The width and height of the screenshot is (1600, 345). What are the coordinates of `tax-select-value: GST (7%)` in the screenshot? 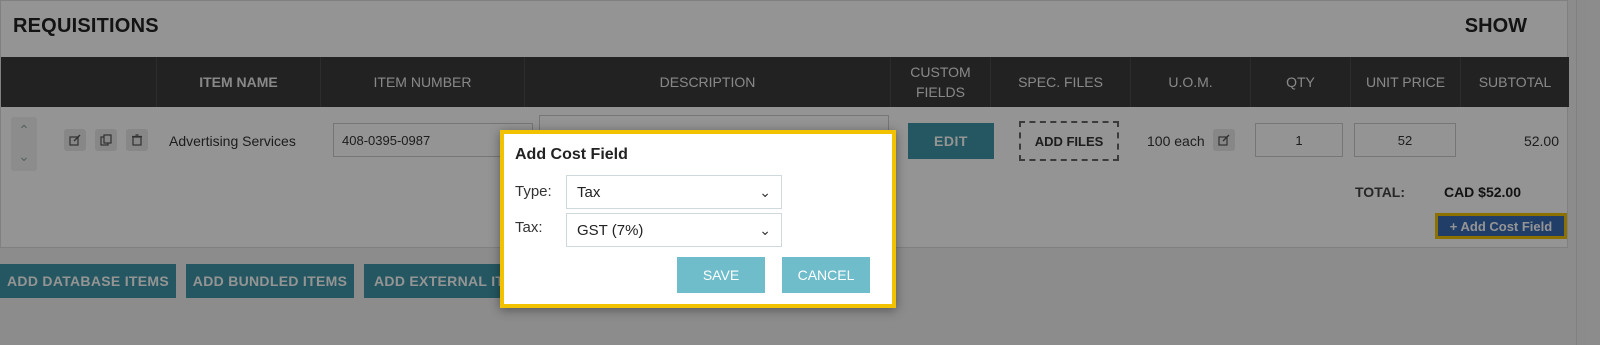 It's located at (610, 230).